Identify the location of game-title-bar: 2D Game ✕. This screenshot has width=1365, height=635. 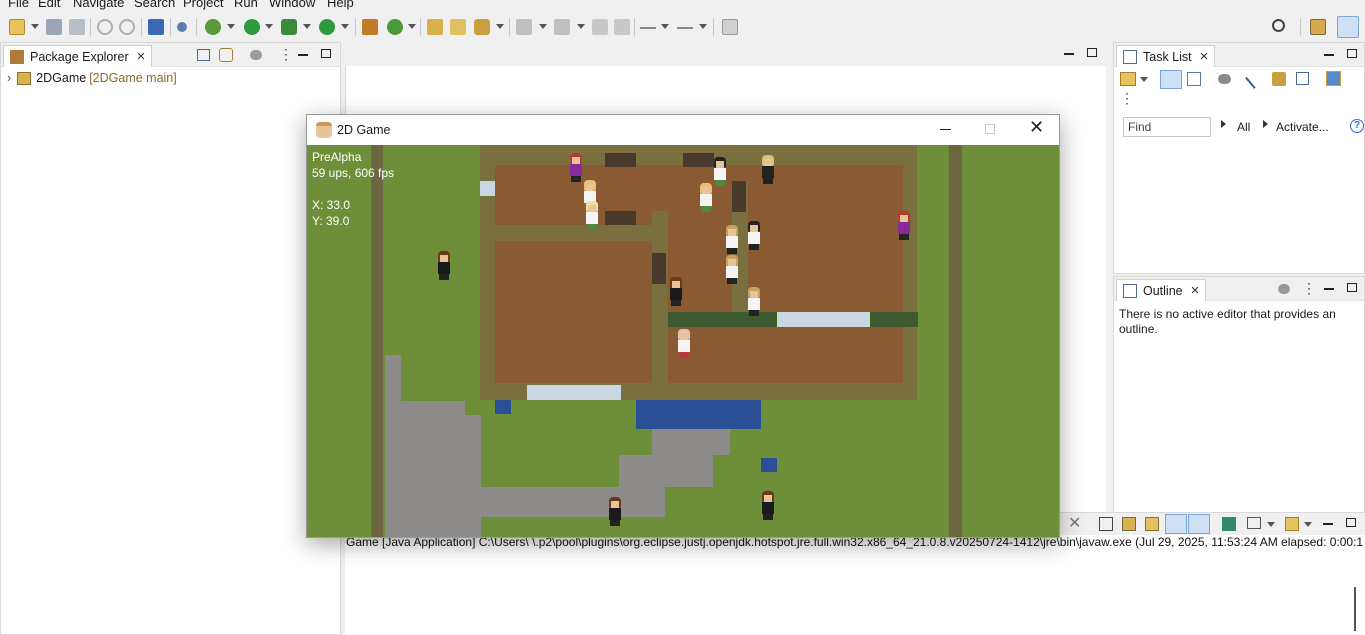
(683, 130).